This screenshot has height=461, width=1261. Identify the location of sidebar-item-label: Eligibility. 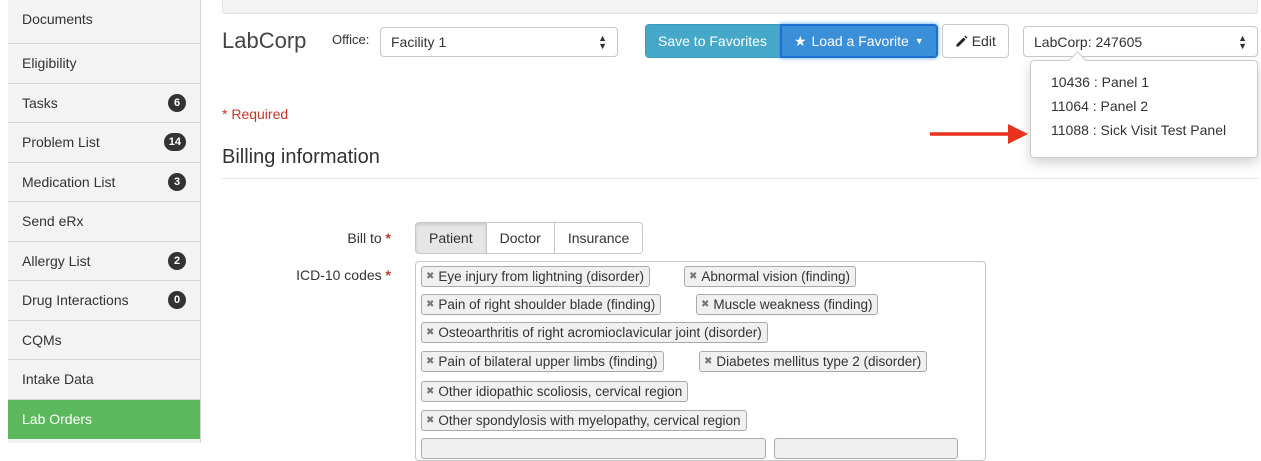
(49, 63).